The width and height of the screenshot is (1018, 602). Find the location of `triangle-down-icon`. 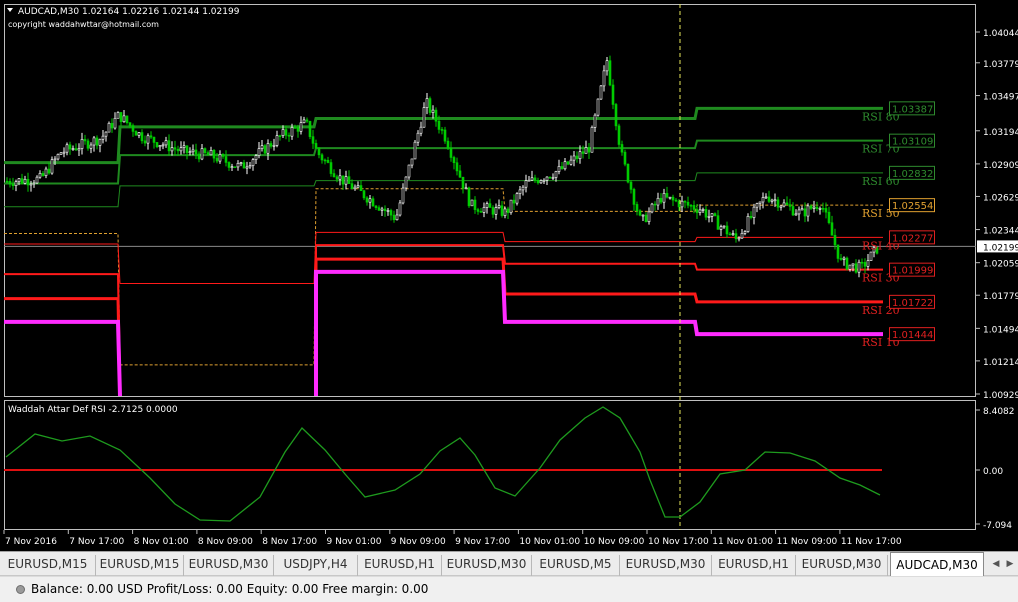

triangle-down-icon is located at coordinates (10, 10).